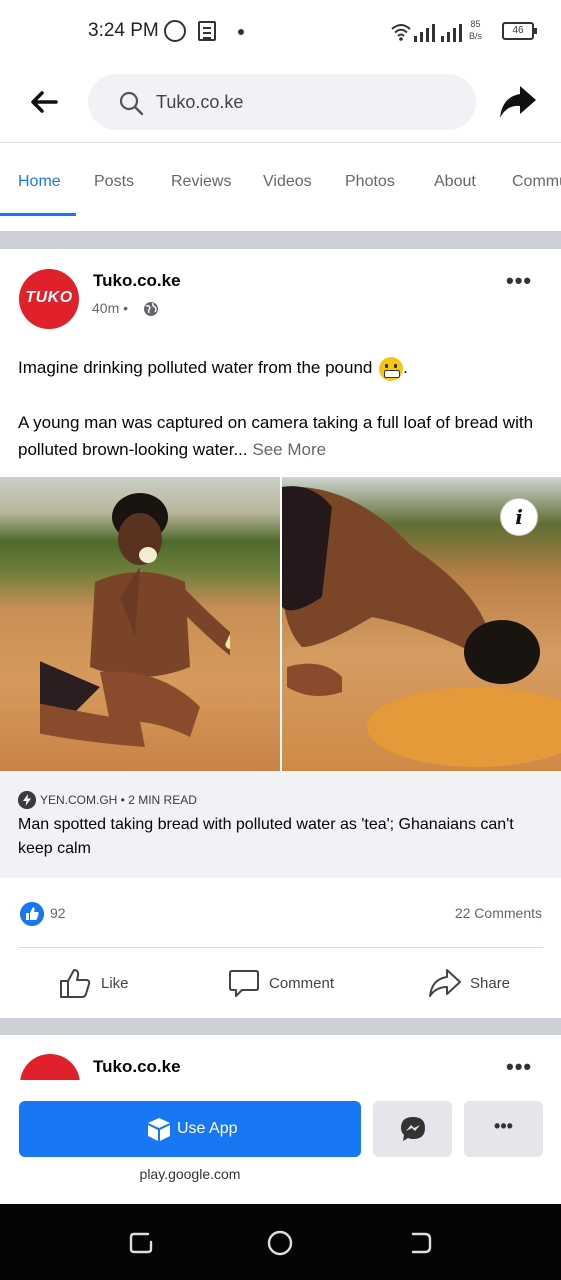 The width and height of the screenshot is (561, 1280). Describe the element at coordinates (38, 214) in the screenshot. I see `tab-active-indicator` at that location.